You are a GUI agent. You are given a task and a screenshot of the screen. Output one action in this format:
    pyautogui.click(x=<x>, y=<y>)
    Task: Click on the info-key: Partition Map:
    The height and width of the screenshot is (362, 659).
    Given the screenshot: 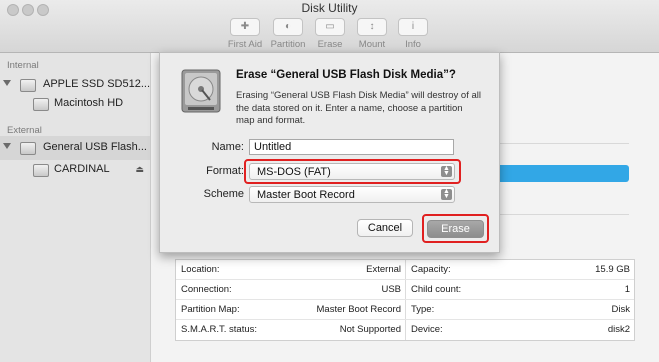 What is the action you would take?
    pyautogui.click(x=210, y=309)
    